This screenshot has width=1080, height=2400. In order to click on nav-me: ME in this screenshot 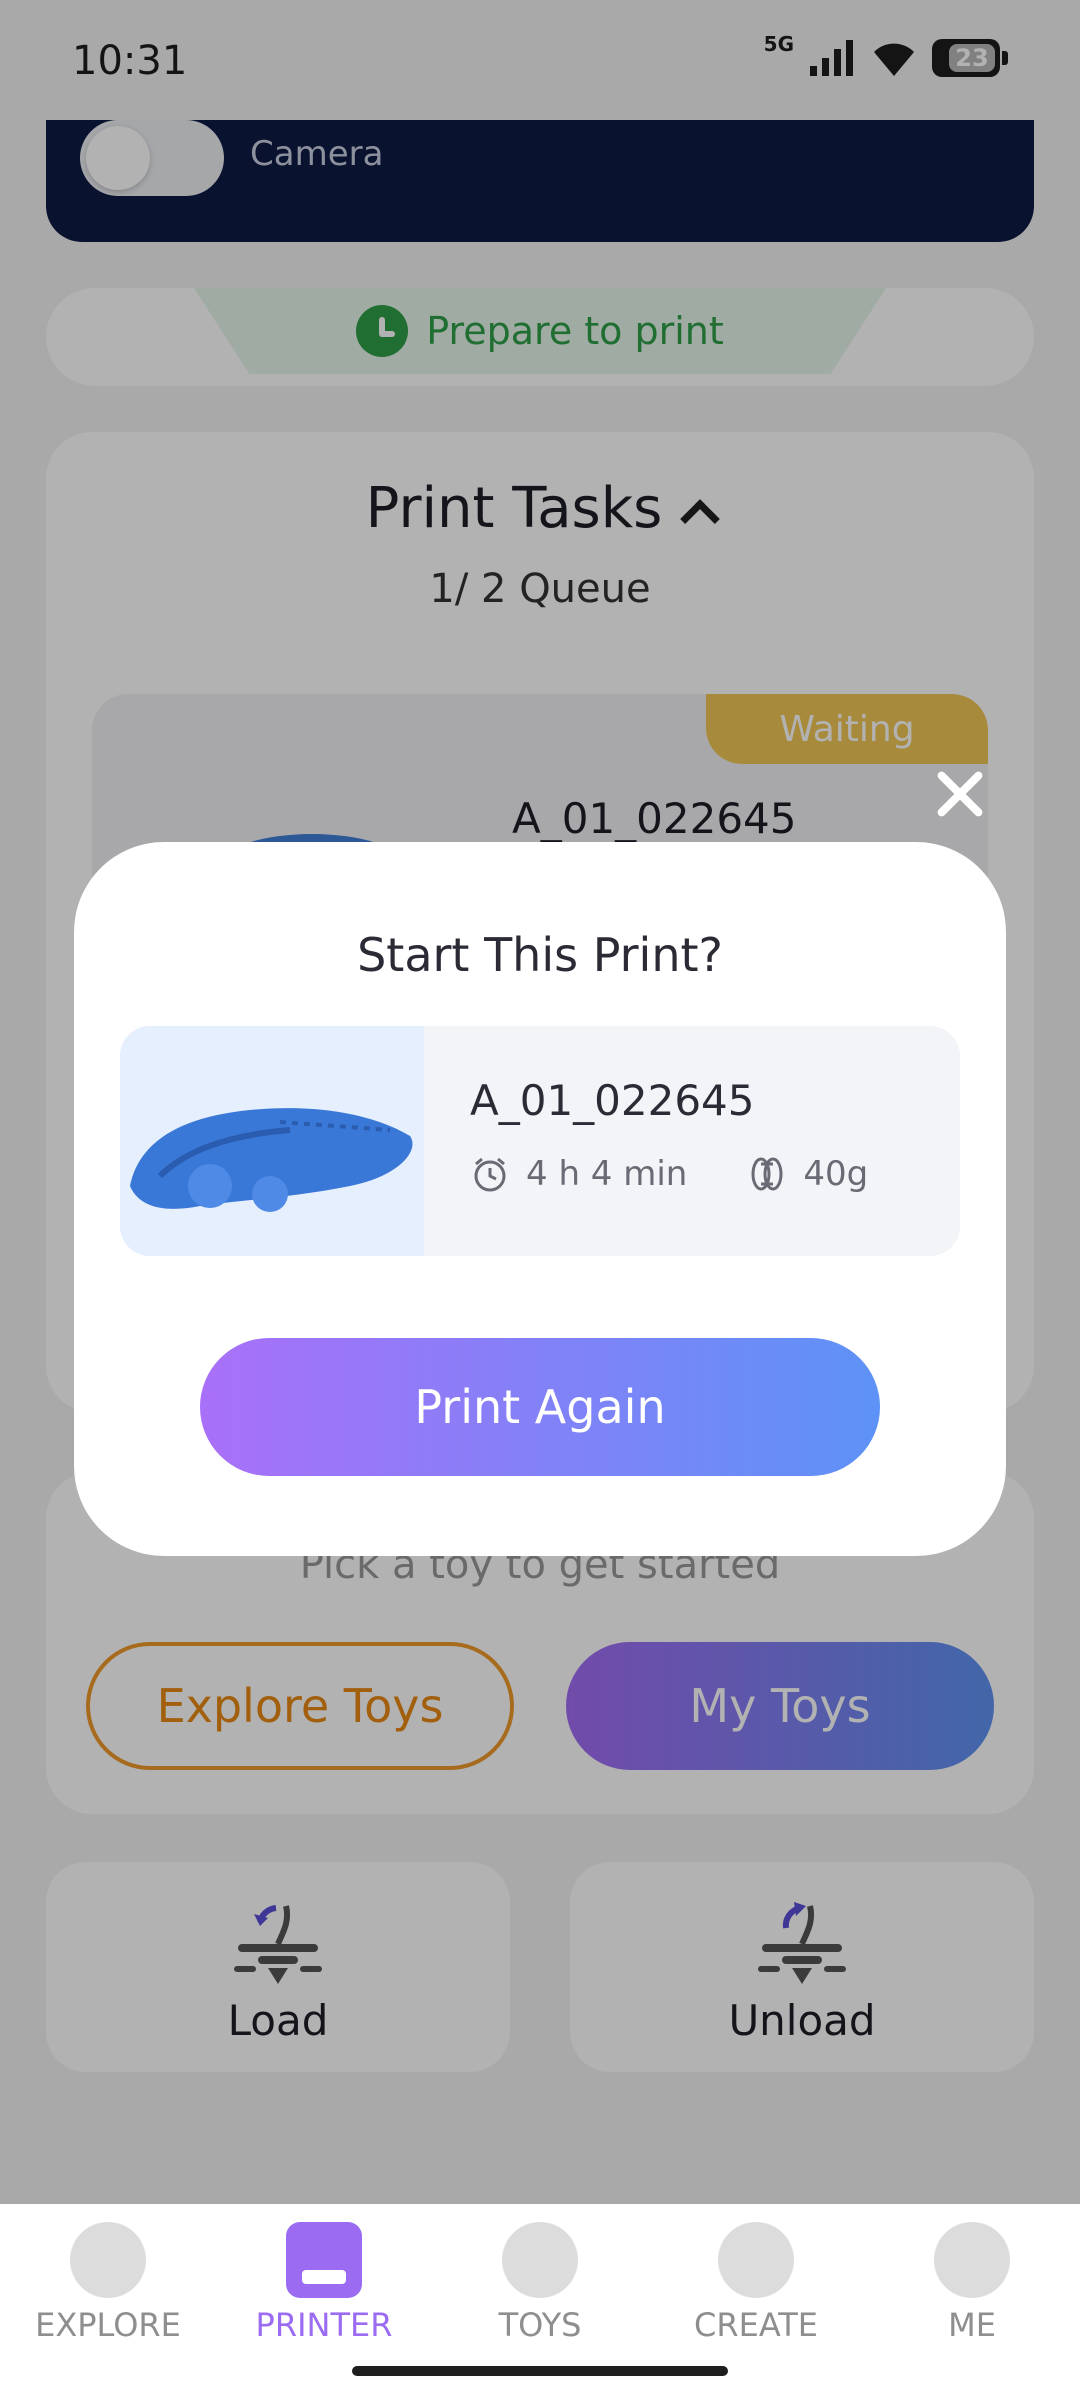, I will do `click(972, 2279)`.